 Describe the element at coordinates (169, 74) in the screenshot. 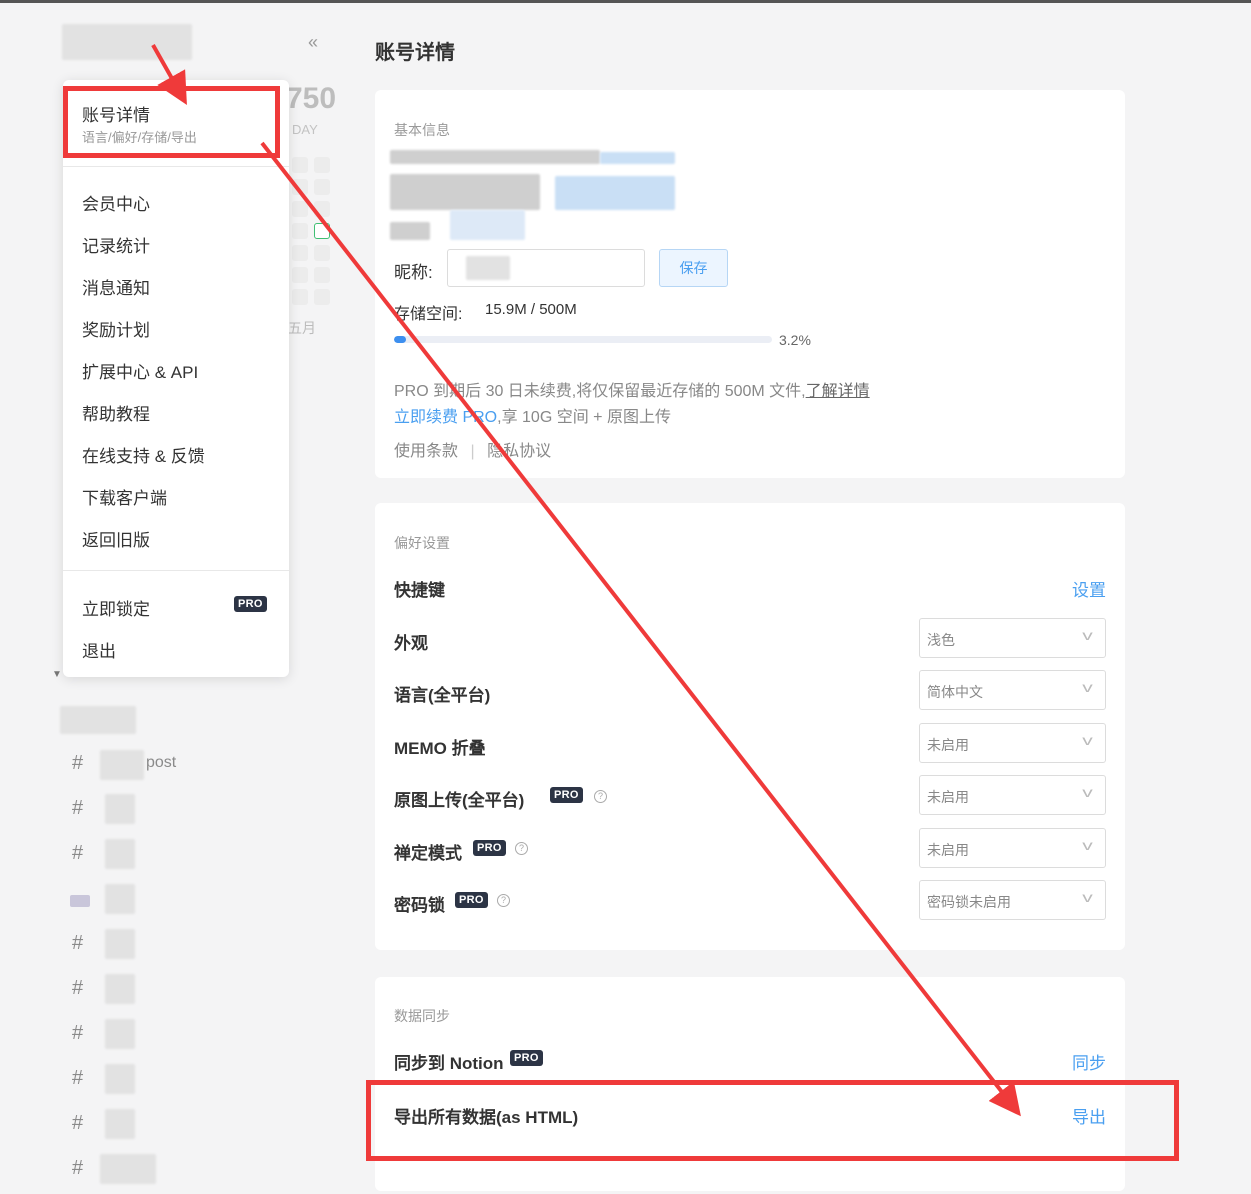

I see `annotation-arrow-to-menu` at that location.